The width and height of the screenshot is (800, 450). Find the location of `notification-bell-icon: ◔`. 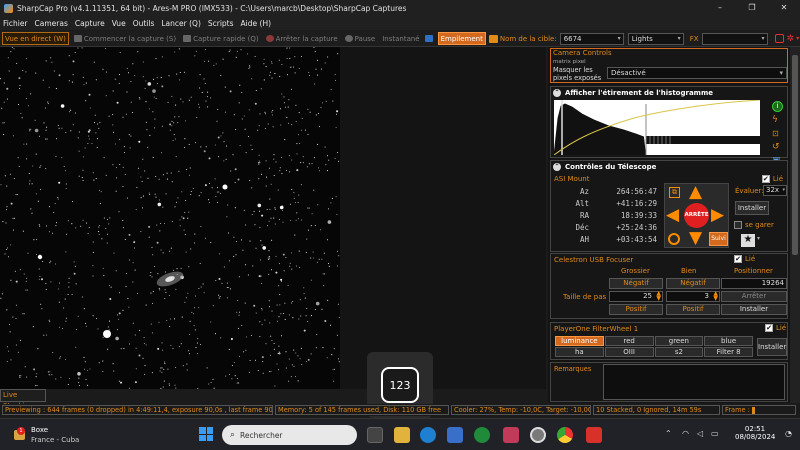

notification-bell-icon: ◔ is located at coordinates (788, 433).